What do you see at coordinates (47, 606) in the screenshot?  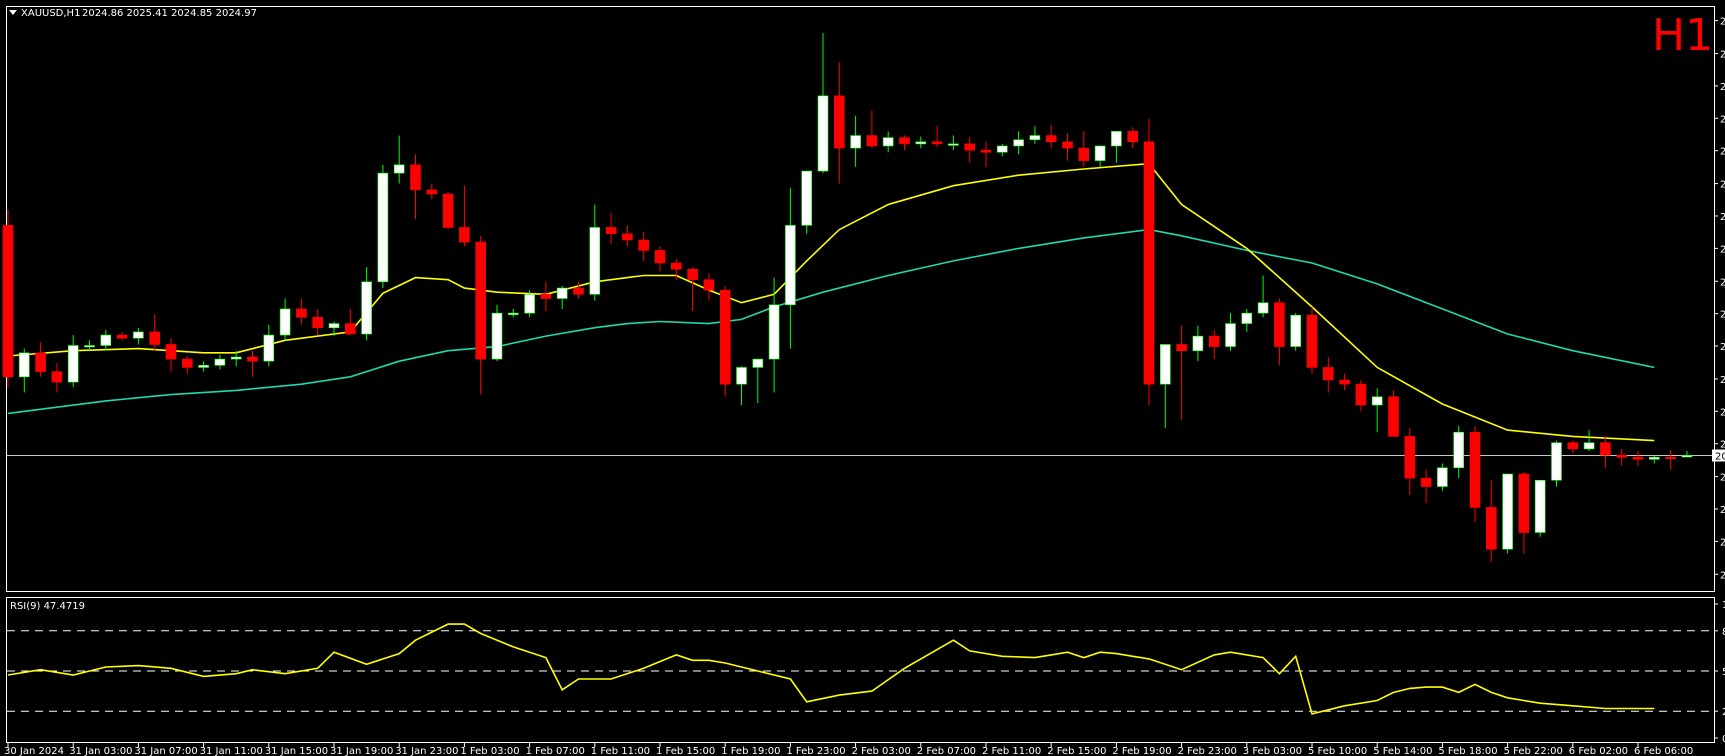 I see `rsi-label: RSI(9) 47.4719` at bounding box center [47, 606].